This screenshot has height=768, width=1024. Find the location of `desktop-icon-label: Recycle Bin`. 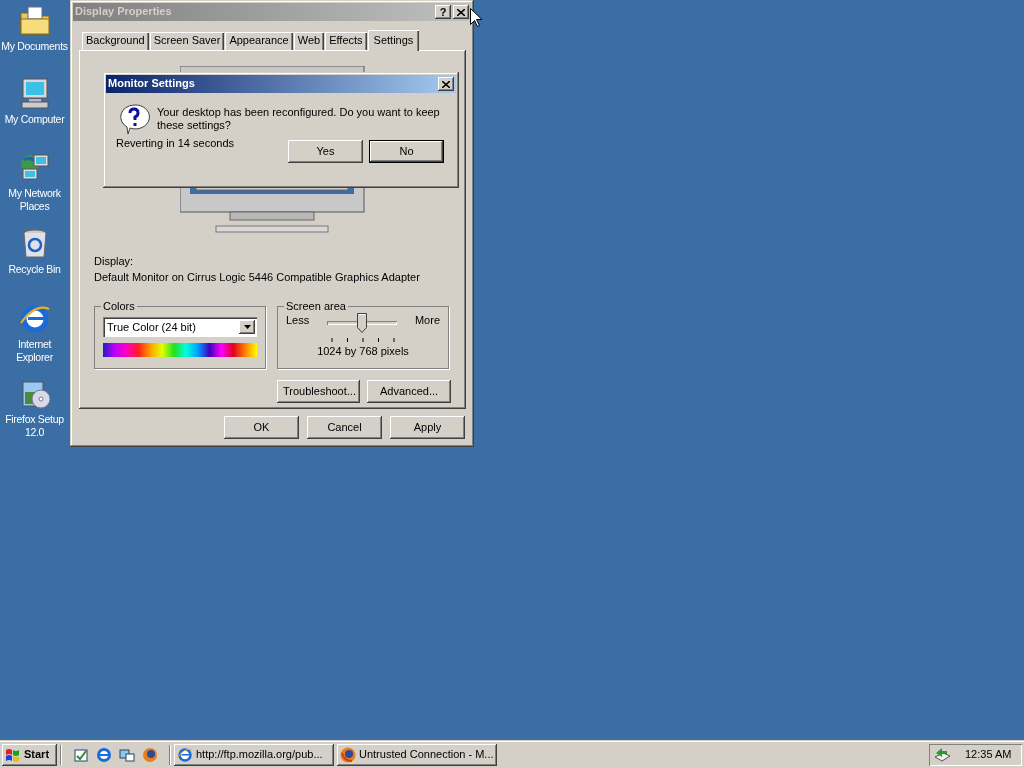

desktop-icon-label: Recycle Bin is located at coordinates (34, 269).